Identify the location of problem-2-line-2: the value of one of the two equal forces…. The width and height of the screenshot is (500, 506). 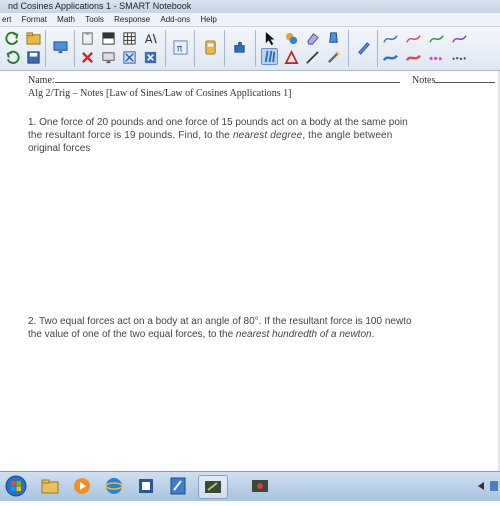
(201, 334).